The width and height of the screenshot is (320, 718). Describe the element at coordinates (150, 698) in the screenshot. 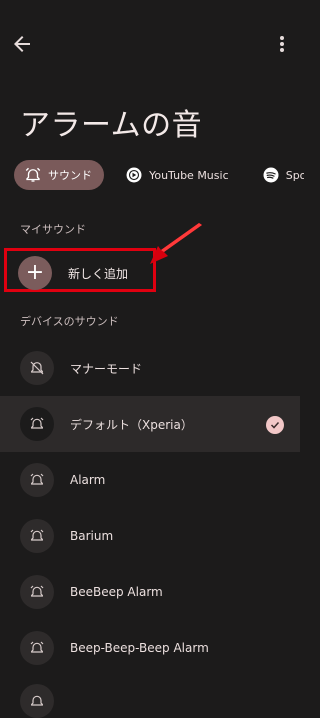

I see `list-item-partial` at that location.